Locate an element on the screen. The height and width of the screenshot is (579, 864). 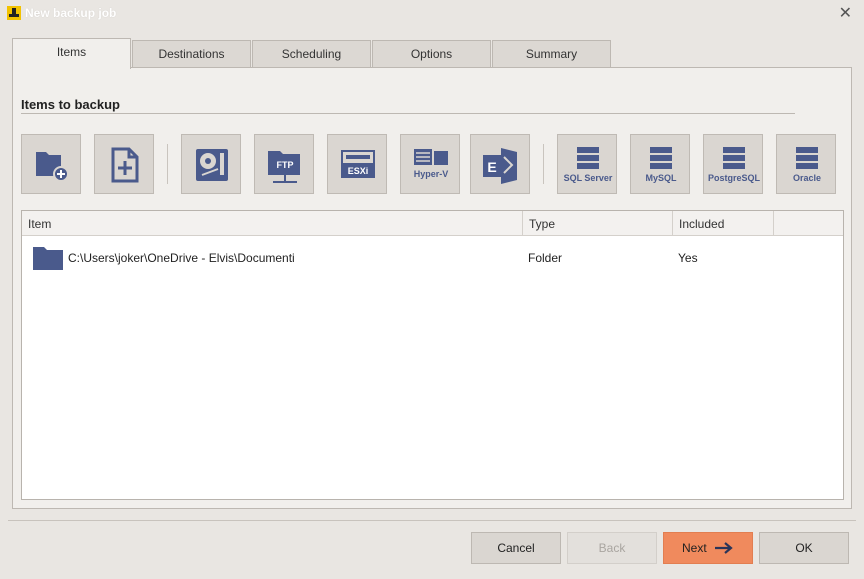
database-icon: PostgreSQL is located at coordinates (734, 165).